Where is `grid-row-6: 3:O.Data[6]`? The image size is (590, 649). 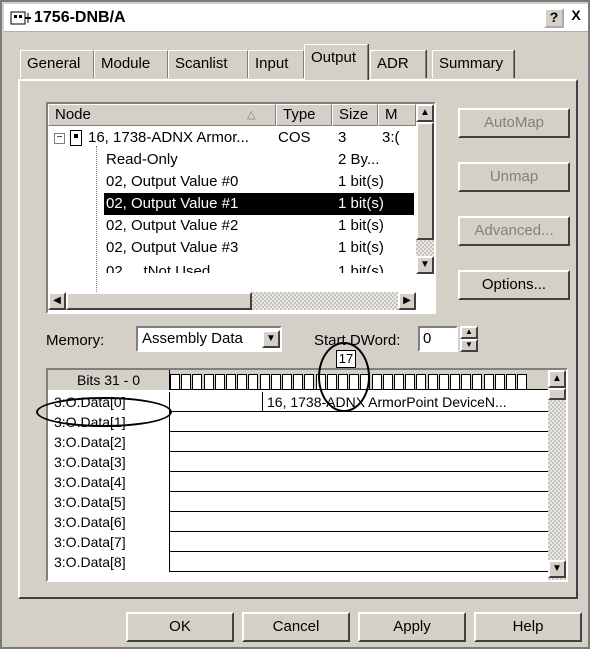 grid-row-6: 3:O.Data[6] is located at coordinates (298, 522).